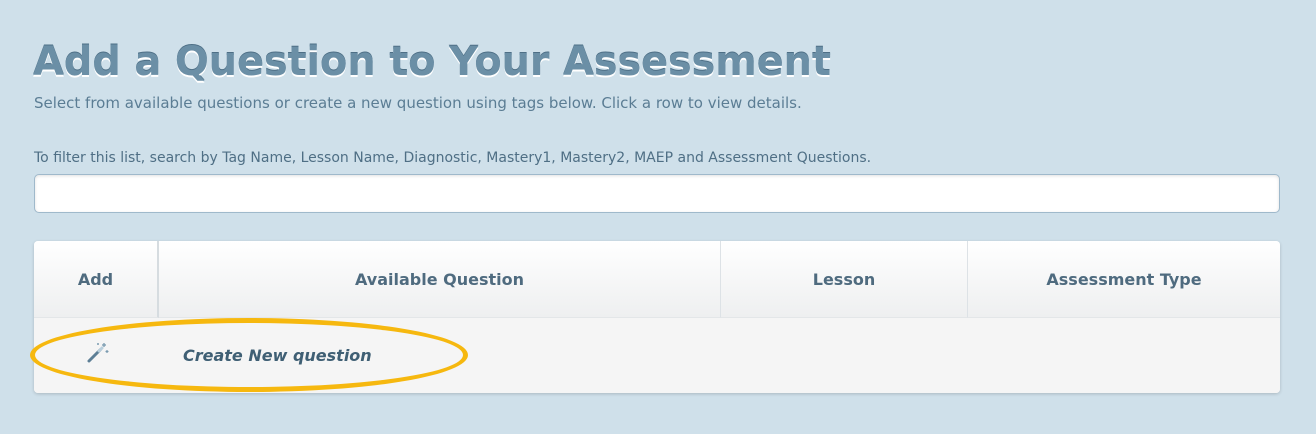  What do you see at coordinates (432, 62) in the screenshot?
I see `page-title: Add a Question to Your Assessment` at bounding box center [432, 62].